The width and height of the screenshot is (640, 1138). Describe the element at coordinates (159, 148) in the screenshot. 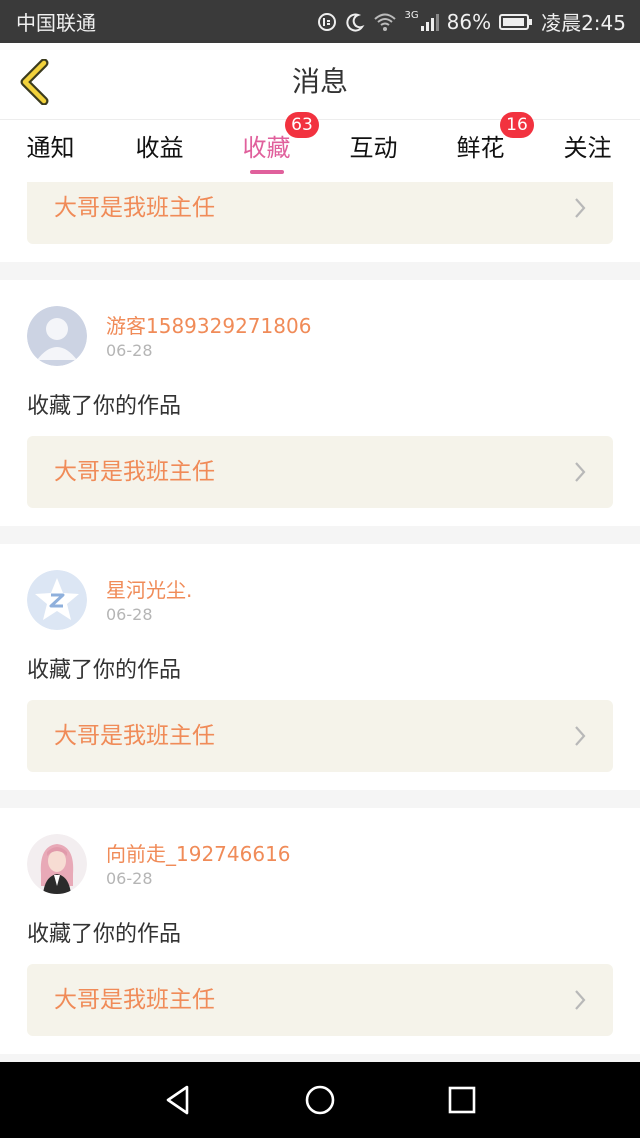

I see `tab-label: 收益` at that location.